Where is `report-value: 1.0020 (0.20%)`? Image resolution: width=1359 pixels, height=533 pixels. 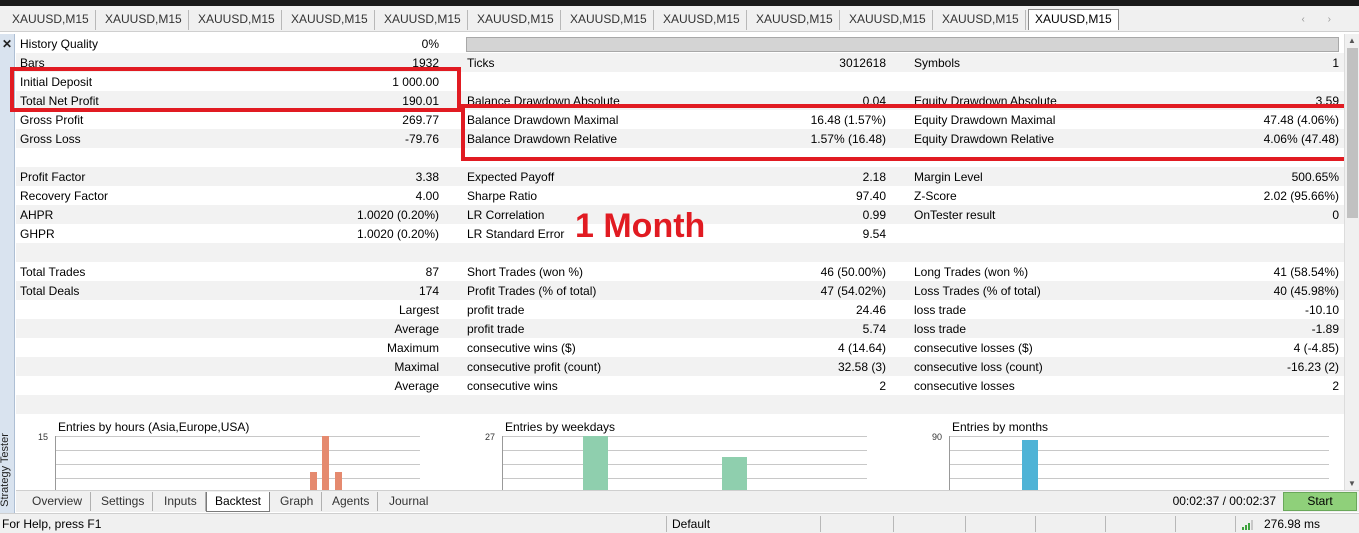
report-value: 1.0020 (0.20%) is located at coordinates (397, 215).